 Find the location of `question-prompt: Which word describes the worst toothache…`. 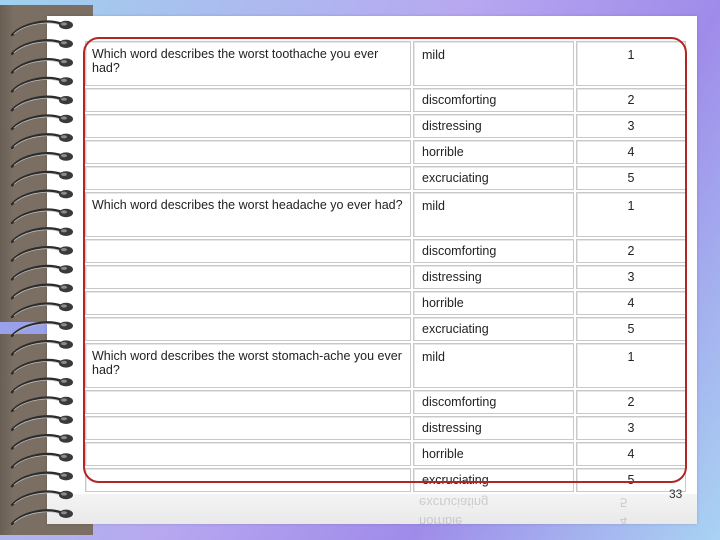

question-prompt: Which word describes the worst toothache… is located at coordinates (248, 63).